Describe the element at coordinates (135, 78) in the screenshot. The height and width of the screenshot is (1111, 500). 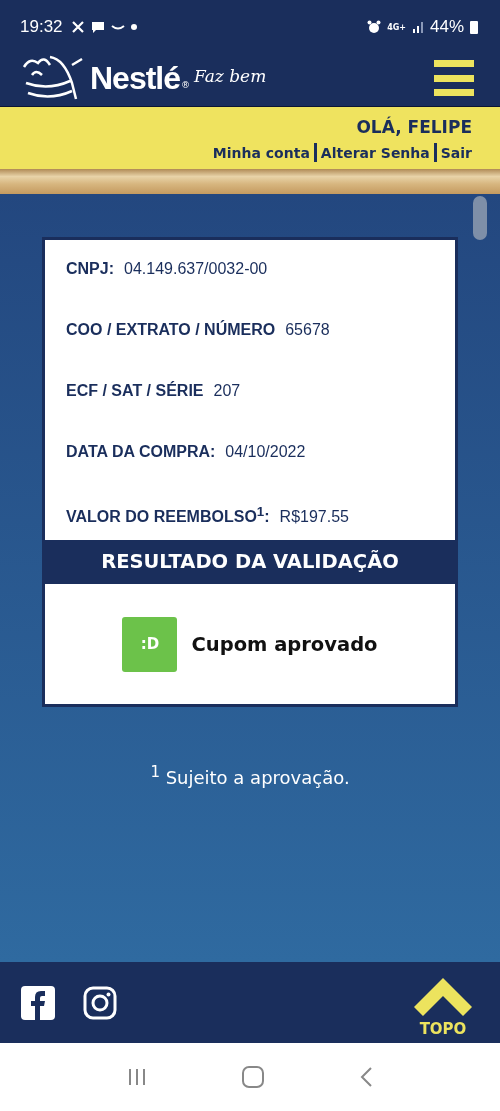
I see `brand-logo: Nestlé` at that location.